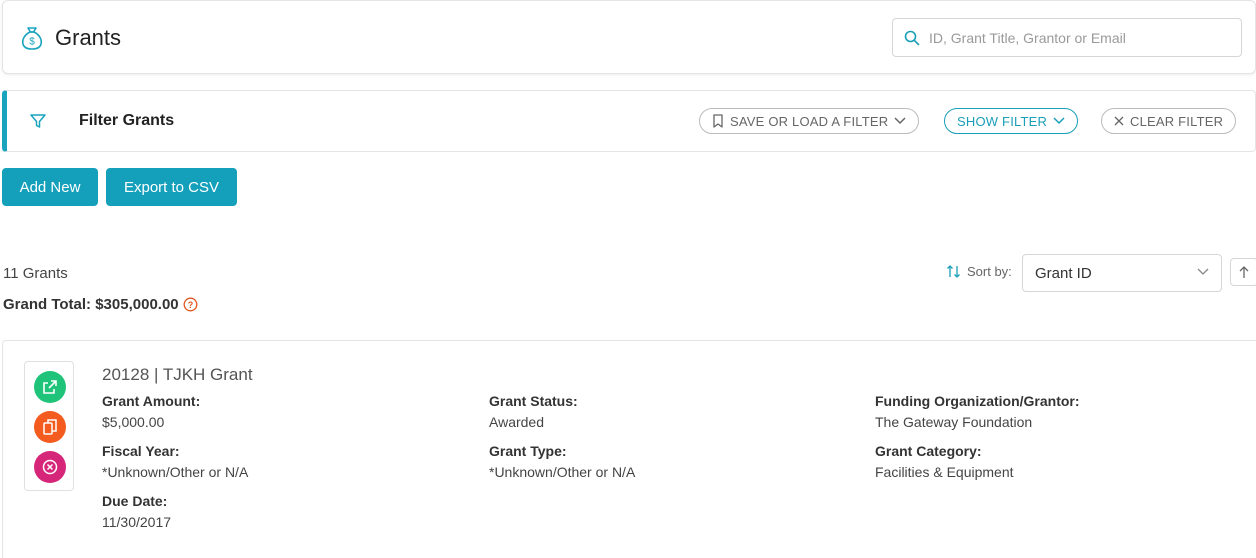  I want to click on field-value: Facilities & Equipment, so click(944, 472).